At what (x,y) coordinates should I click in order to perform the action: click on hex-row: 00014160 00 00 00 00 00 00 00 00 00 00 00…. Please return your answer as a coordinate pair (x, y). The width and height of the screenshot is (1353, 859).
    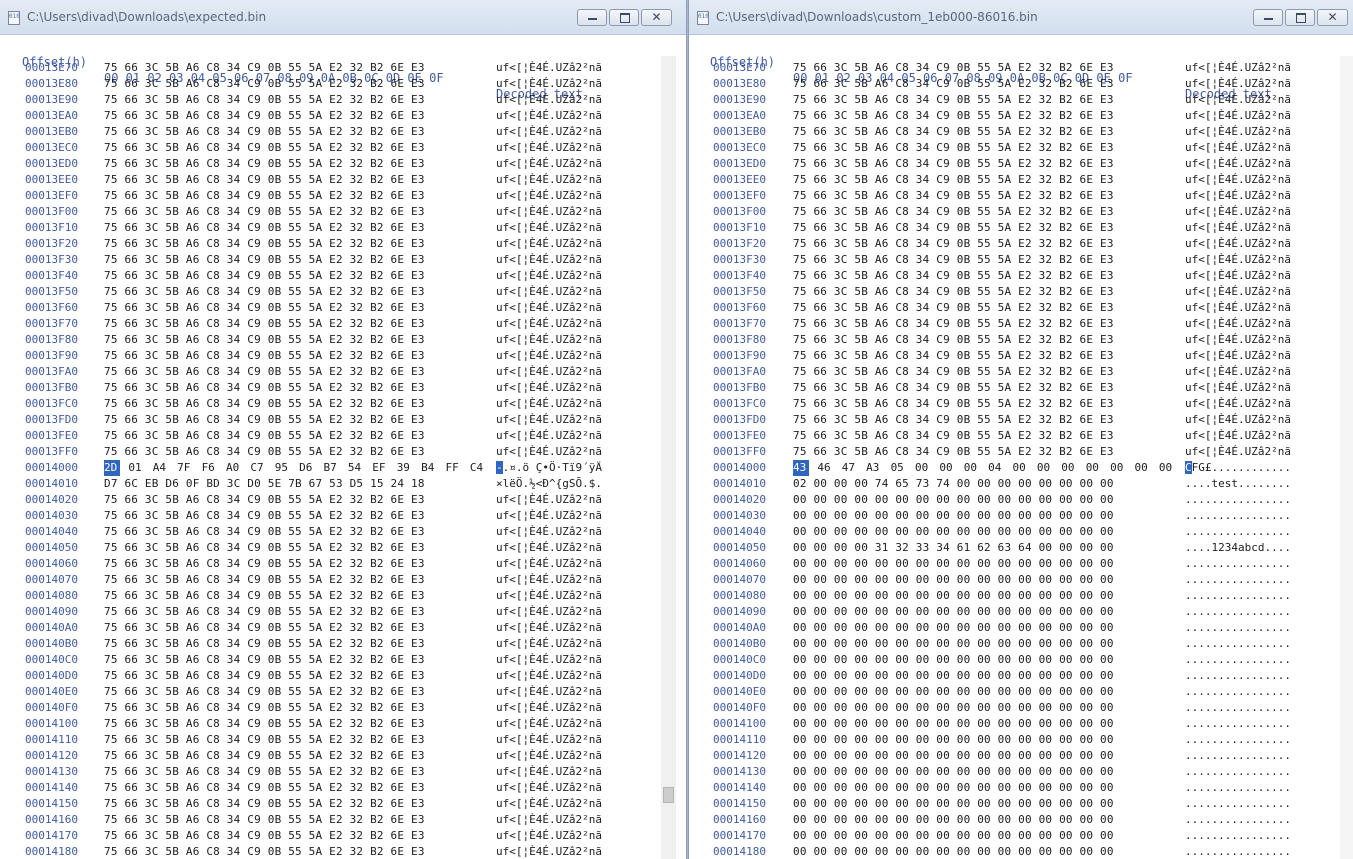
    Looking at the image, I should click on (1021, 820).